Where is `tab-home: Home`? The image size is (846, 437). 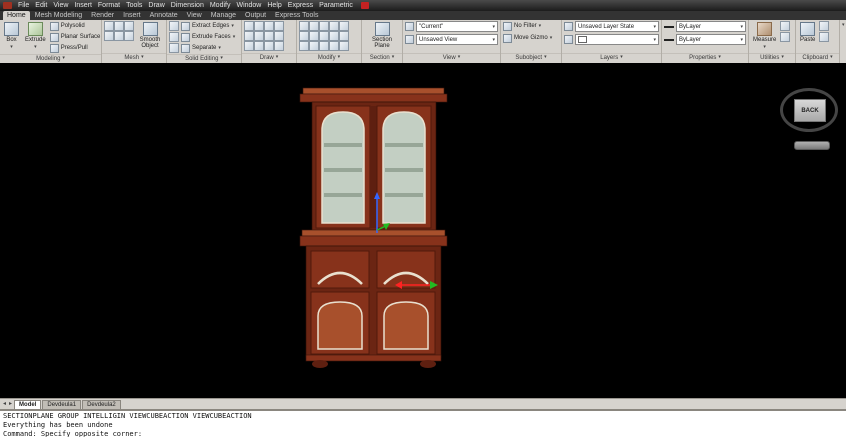
tab-home: Home is located at coordinates (16, 15).